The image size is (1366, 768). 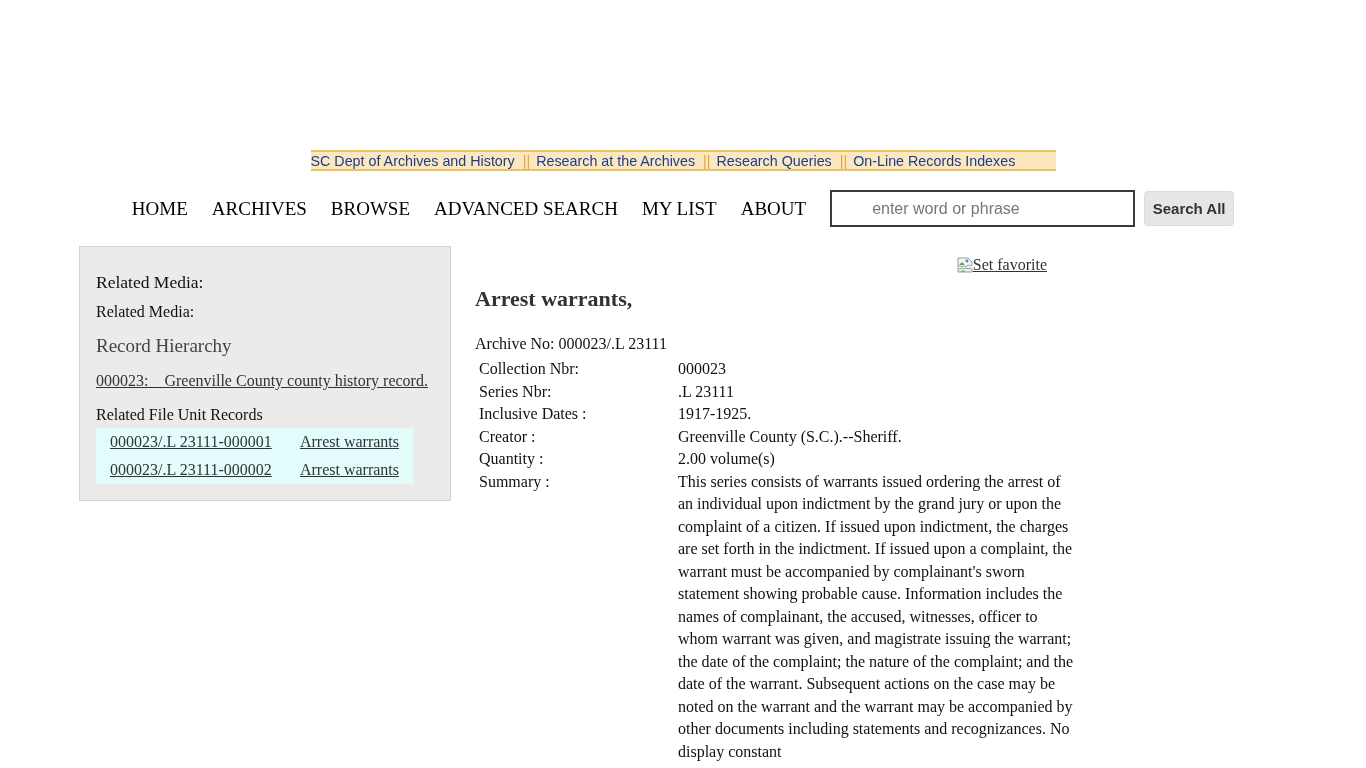 I want to click on nav-link: MY LIST, so click(x=679, y=208).